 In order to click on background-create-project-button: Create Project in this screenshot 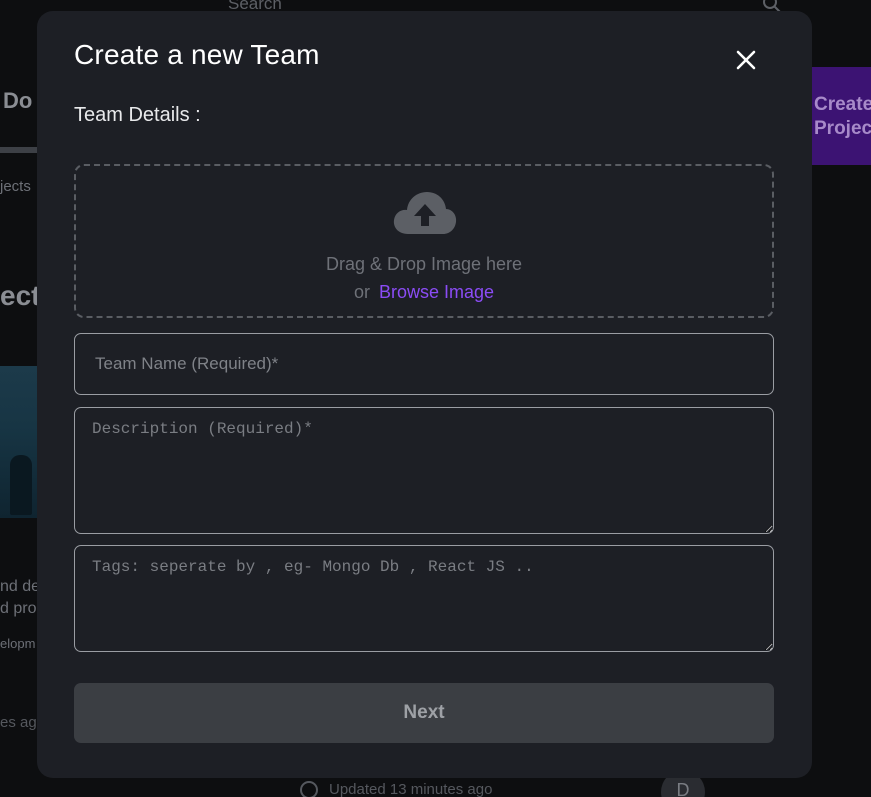, I will do `click(838, 116)`.